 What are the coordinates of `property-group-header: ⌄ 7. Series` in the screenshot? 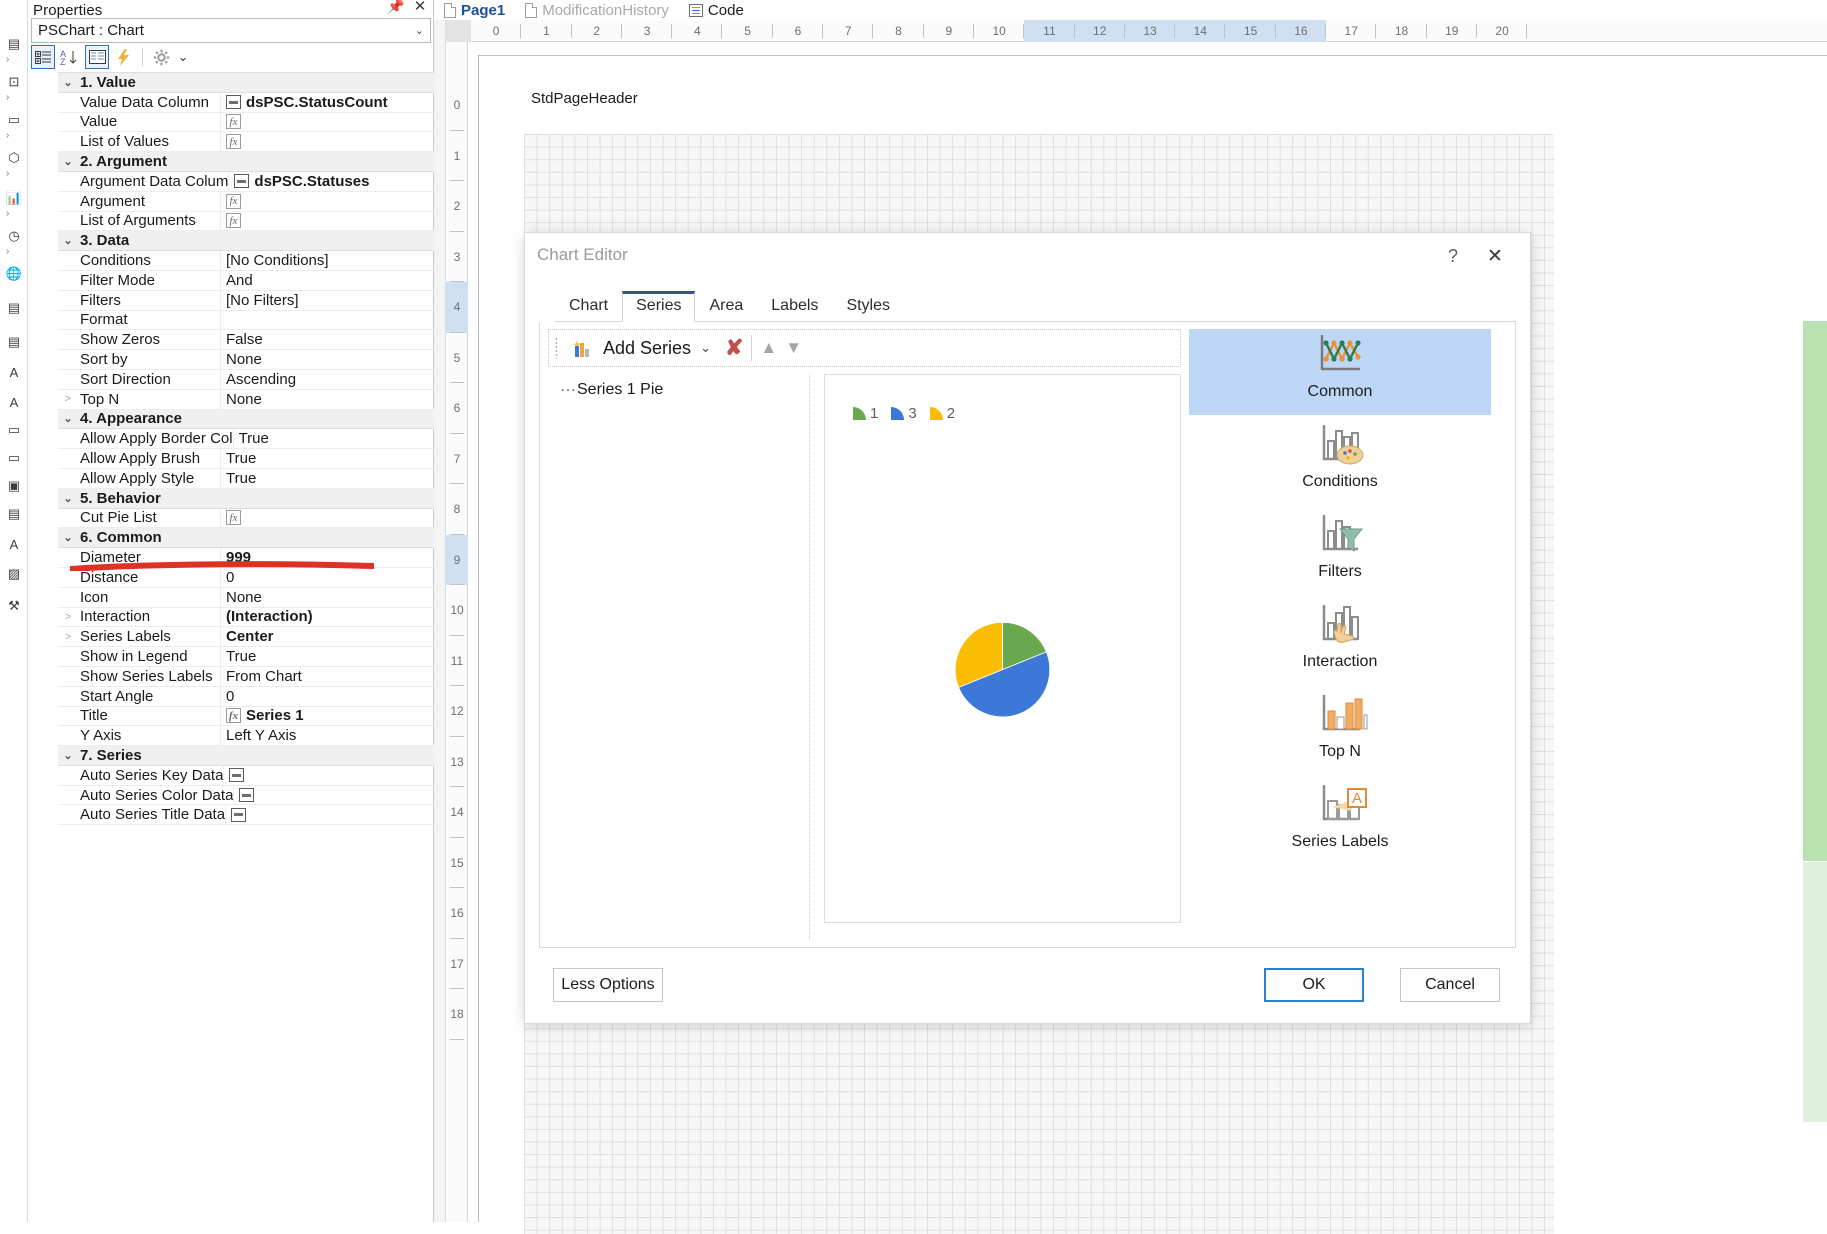 It's located at (258, 756).